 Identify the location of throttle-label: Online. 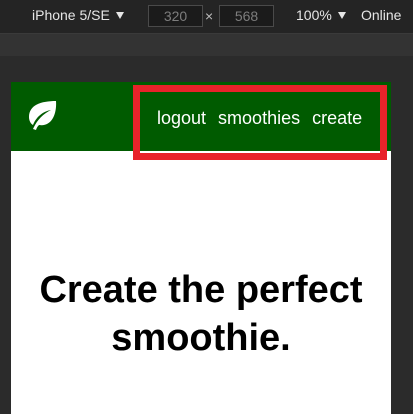
(381, 15).